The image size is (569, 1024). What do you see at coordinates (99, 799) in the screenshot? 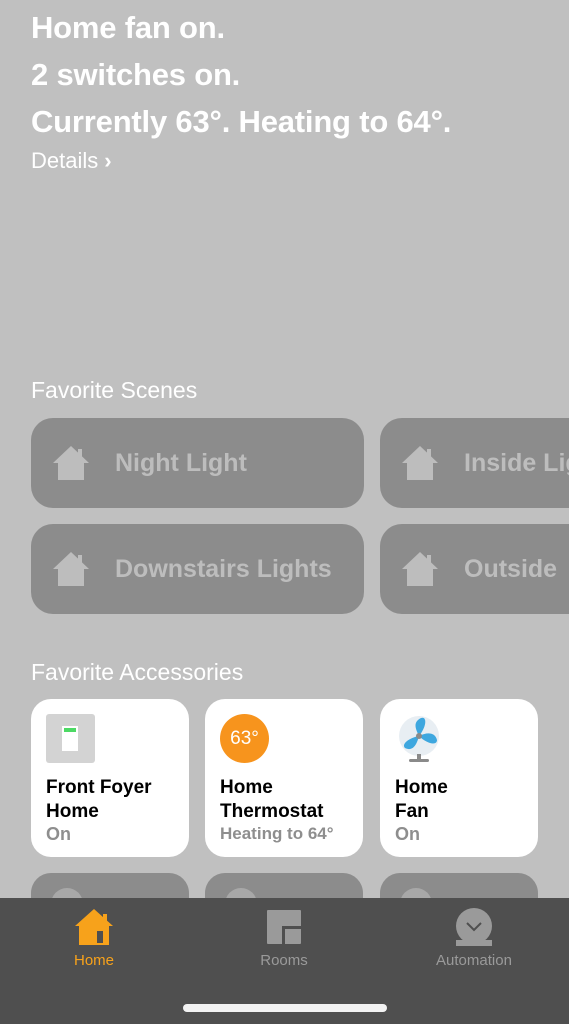
I see `accessory-name: Front Foyer Home` at bounding box center [99, 799].